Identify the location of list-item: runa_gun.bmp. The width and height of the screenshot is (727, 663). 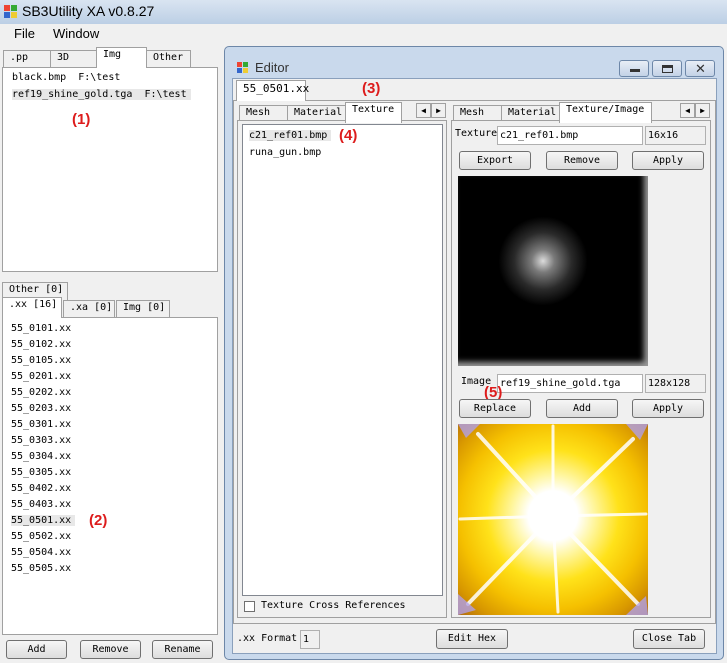
(285, 152).